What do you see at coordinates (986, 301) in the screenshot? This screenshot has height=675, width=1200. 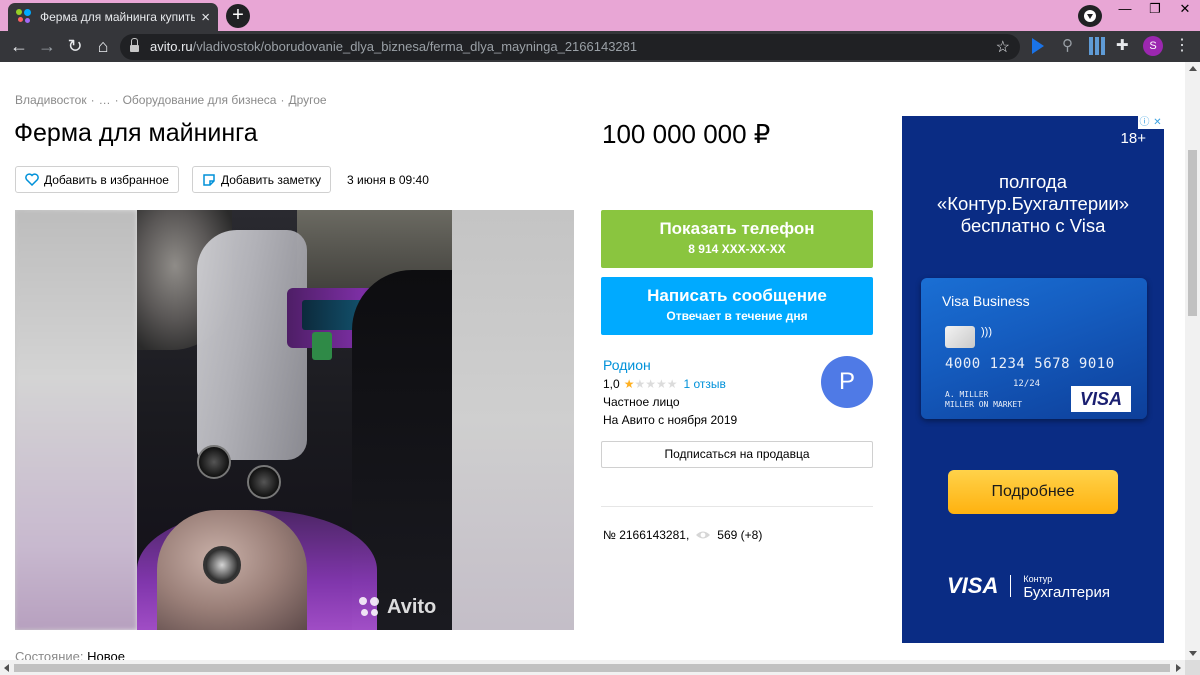 I see `card-name: Visa Business` at bounding box center [986, 301].